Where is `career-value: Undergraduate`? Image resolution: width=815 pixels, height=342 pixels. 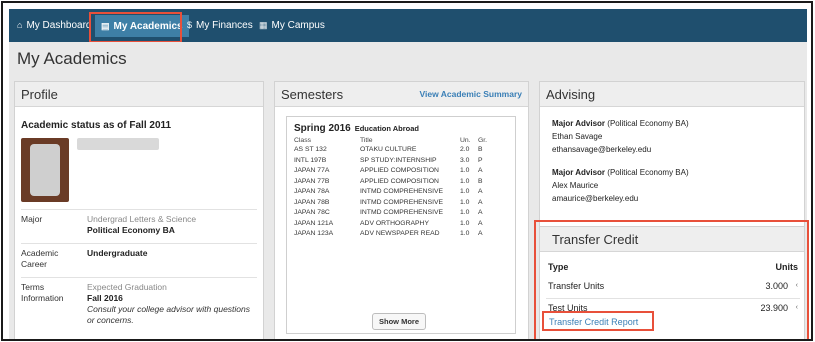
career-value: Undergraduate is located at coordinates (117, 253).